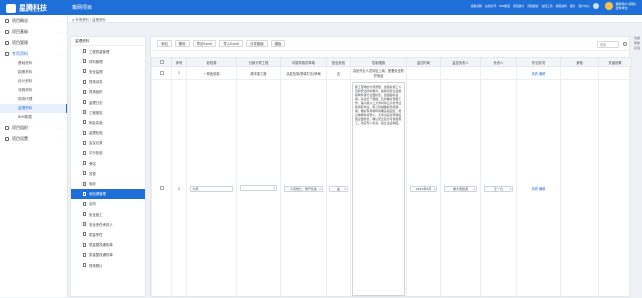 Image resolution: width=642 pixels, height=298 pixels. Describe the element at coordinates (278, 43) in the screenshot. I see `template-button: 模板` at that location.